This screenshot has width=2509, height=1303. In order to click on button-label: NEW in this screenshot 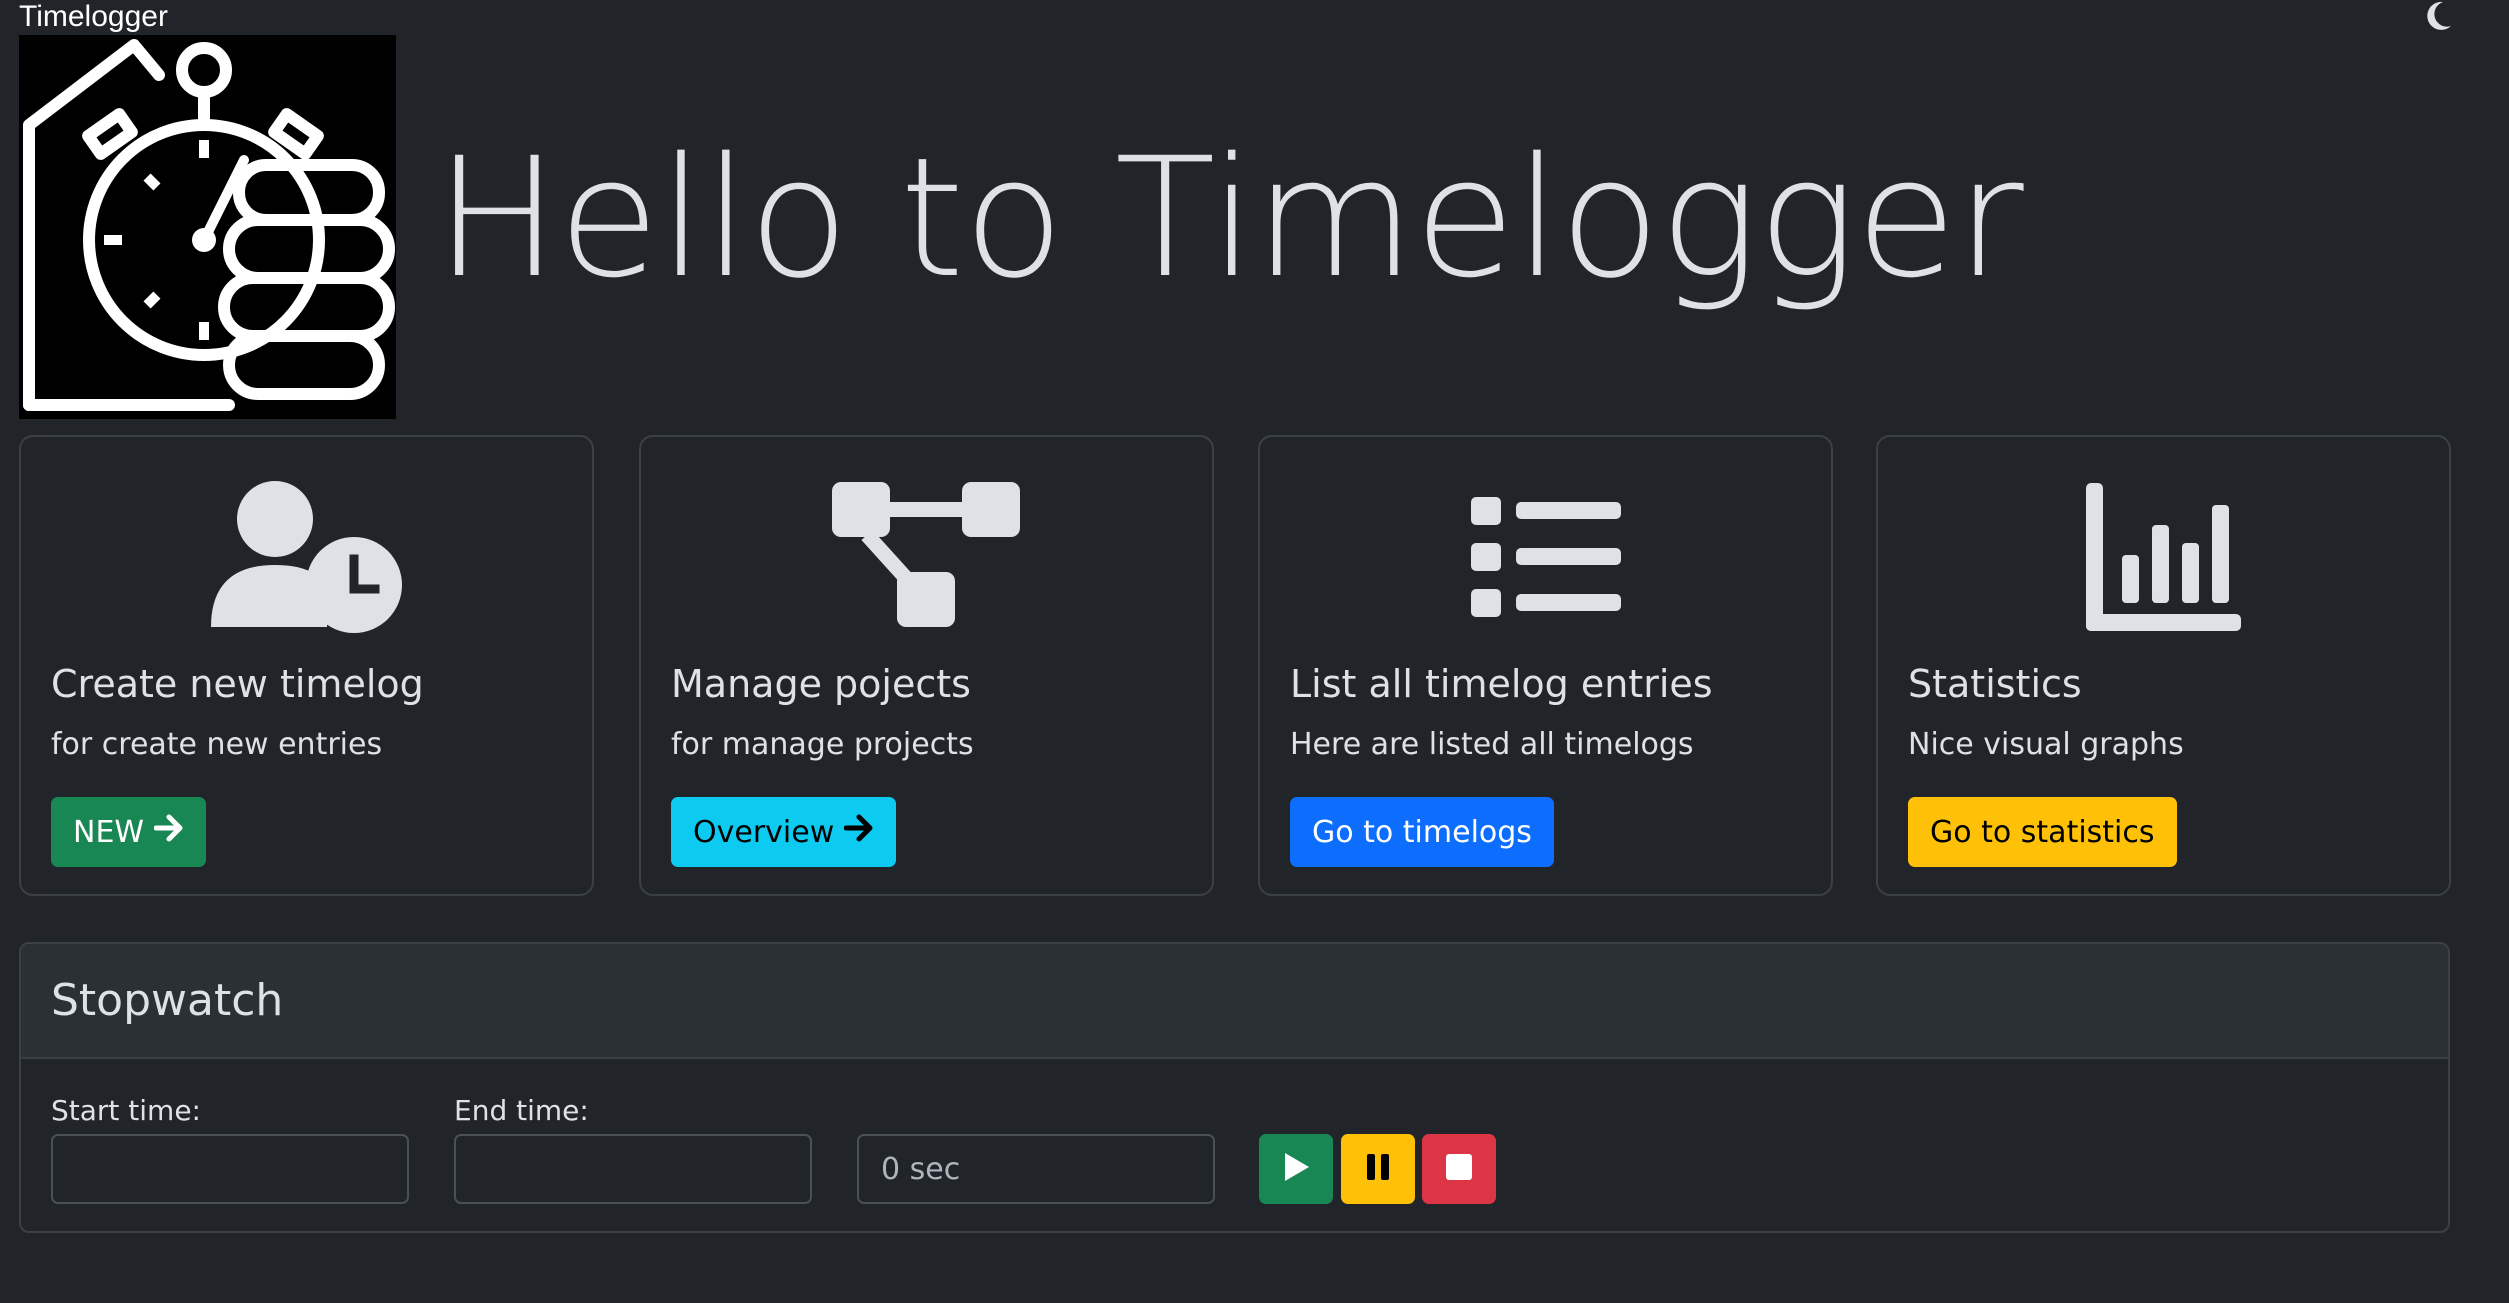, I will do `click(109, 832)`.